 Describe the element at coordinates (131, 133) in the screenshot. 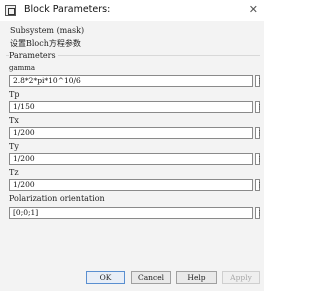

I see `tx-field: 1/200` at that location.